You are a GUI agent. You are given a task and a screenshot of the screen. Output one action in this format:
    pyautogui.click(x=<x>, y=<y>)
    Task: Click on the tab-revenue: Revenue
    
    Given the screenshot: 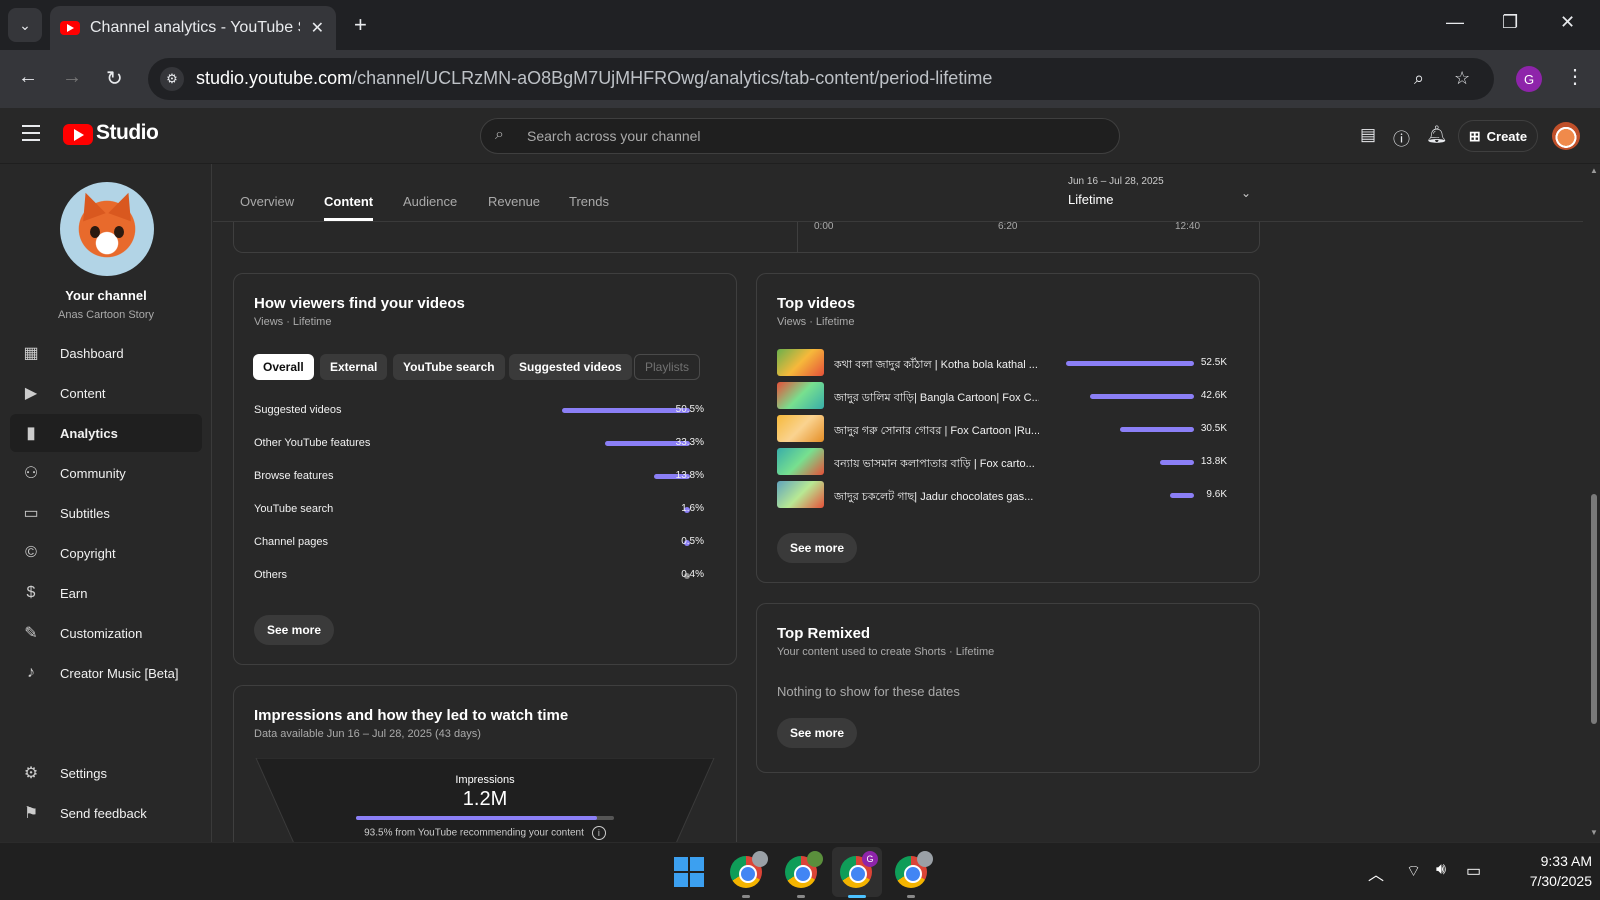 What is the action you would take?
    pyautogui.click(x=514, y=201)
    